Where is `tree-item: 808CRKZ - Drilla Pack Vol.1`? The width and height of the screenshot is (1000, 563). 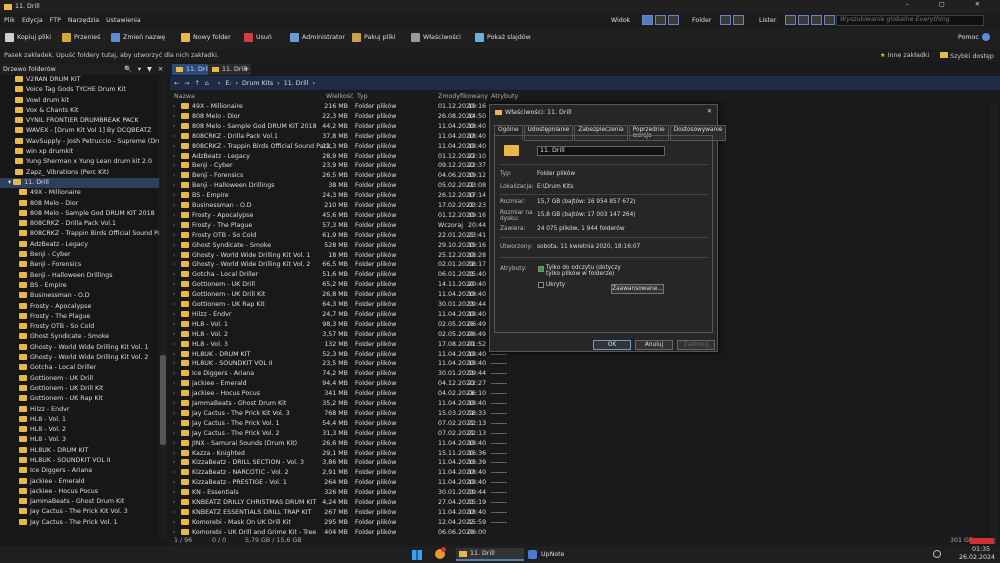
tree-item: 808CRKZ - Drilla Pack Vol.1 is located at coordinates (79, 224).